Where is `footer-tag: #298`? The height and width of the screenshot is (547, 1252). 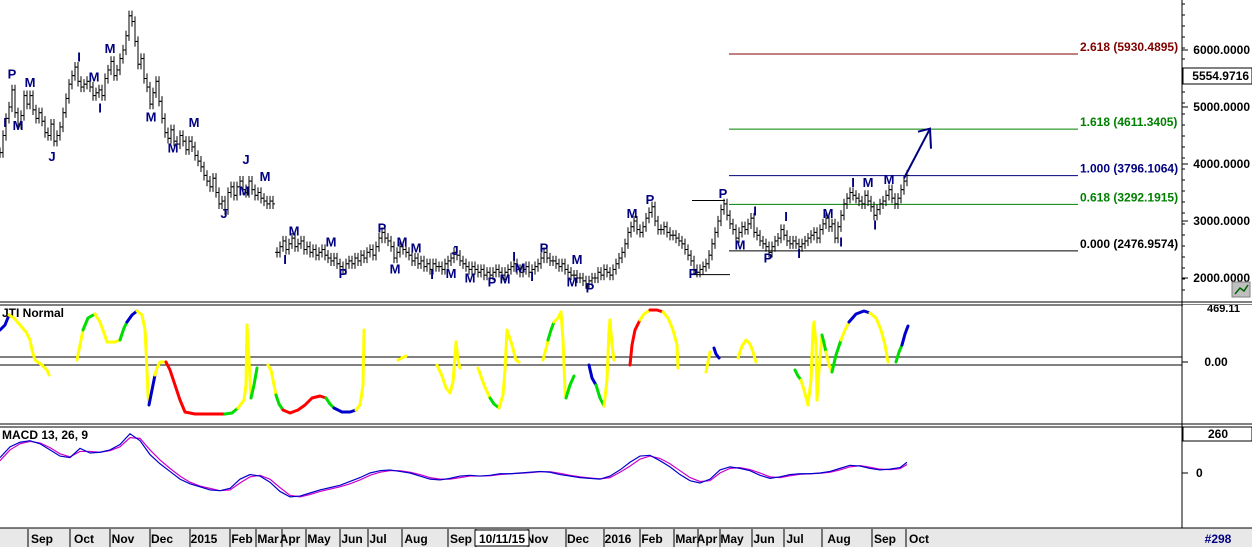
footer-tag: #298 is located at coordinates (1218, 539).